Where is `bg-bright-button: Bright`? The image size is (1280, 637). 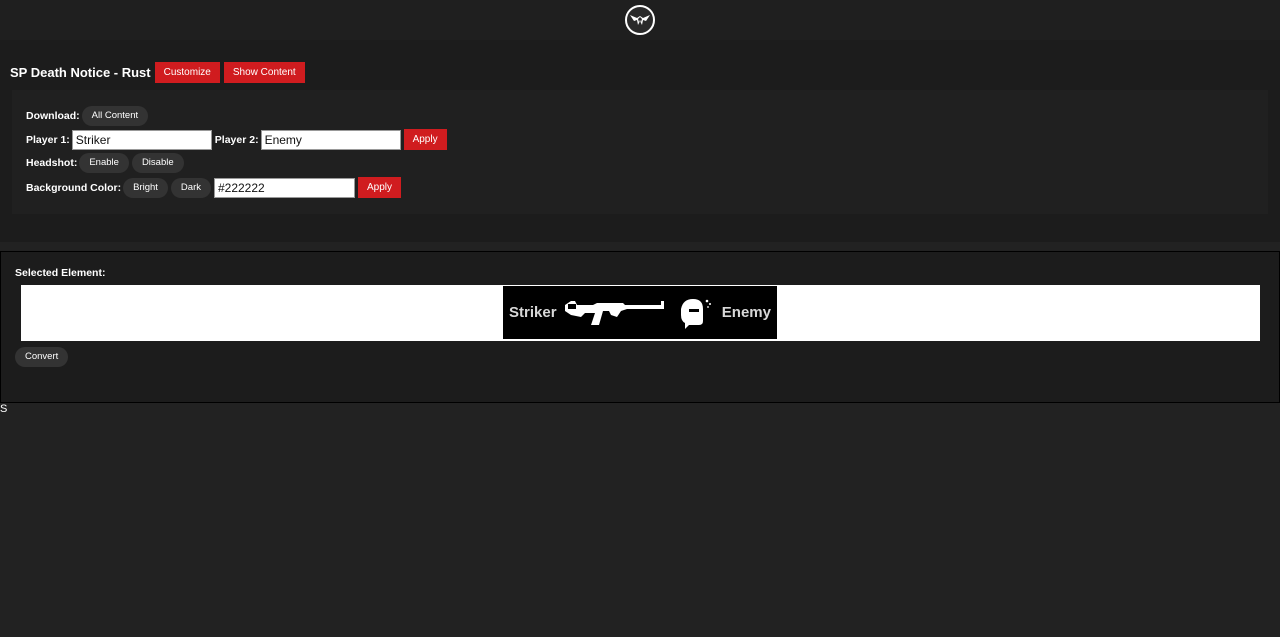
bg-bright-button: Bright is located at coordinates (145, 187).